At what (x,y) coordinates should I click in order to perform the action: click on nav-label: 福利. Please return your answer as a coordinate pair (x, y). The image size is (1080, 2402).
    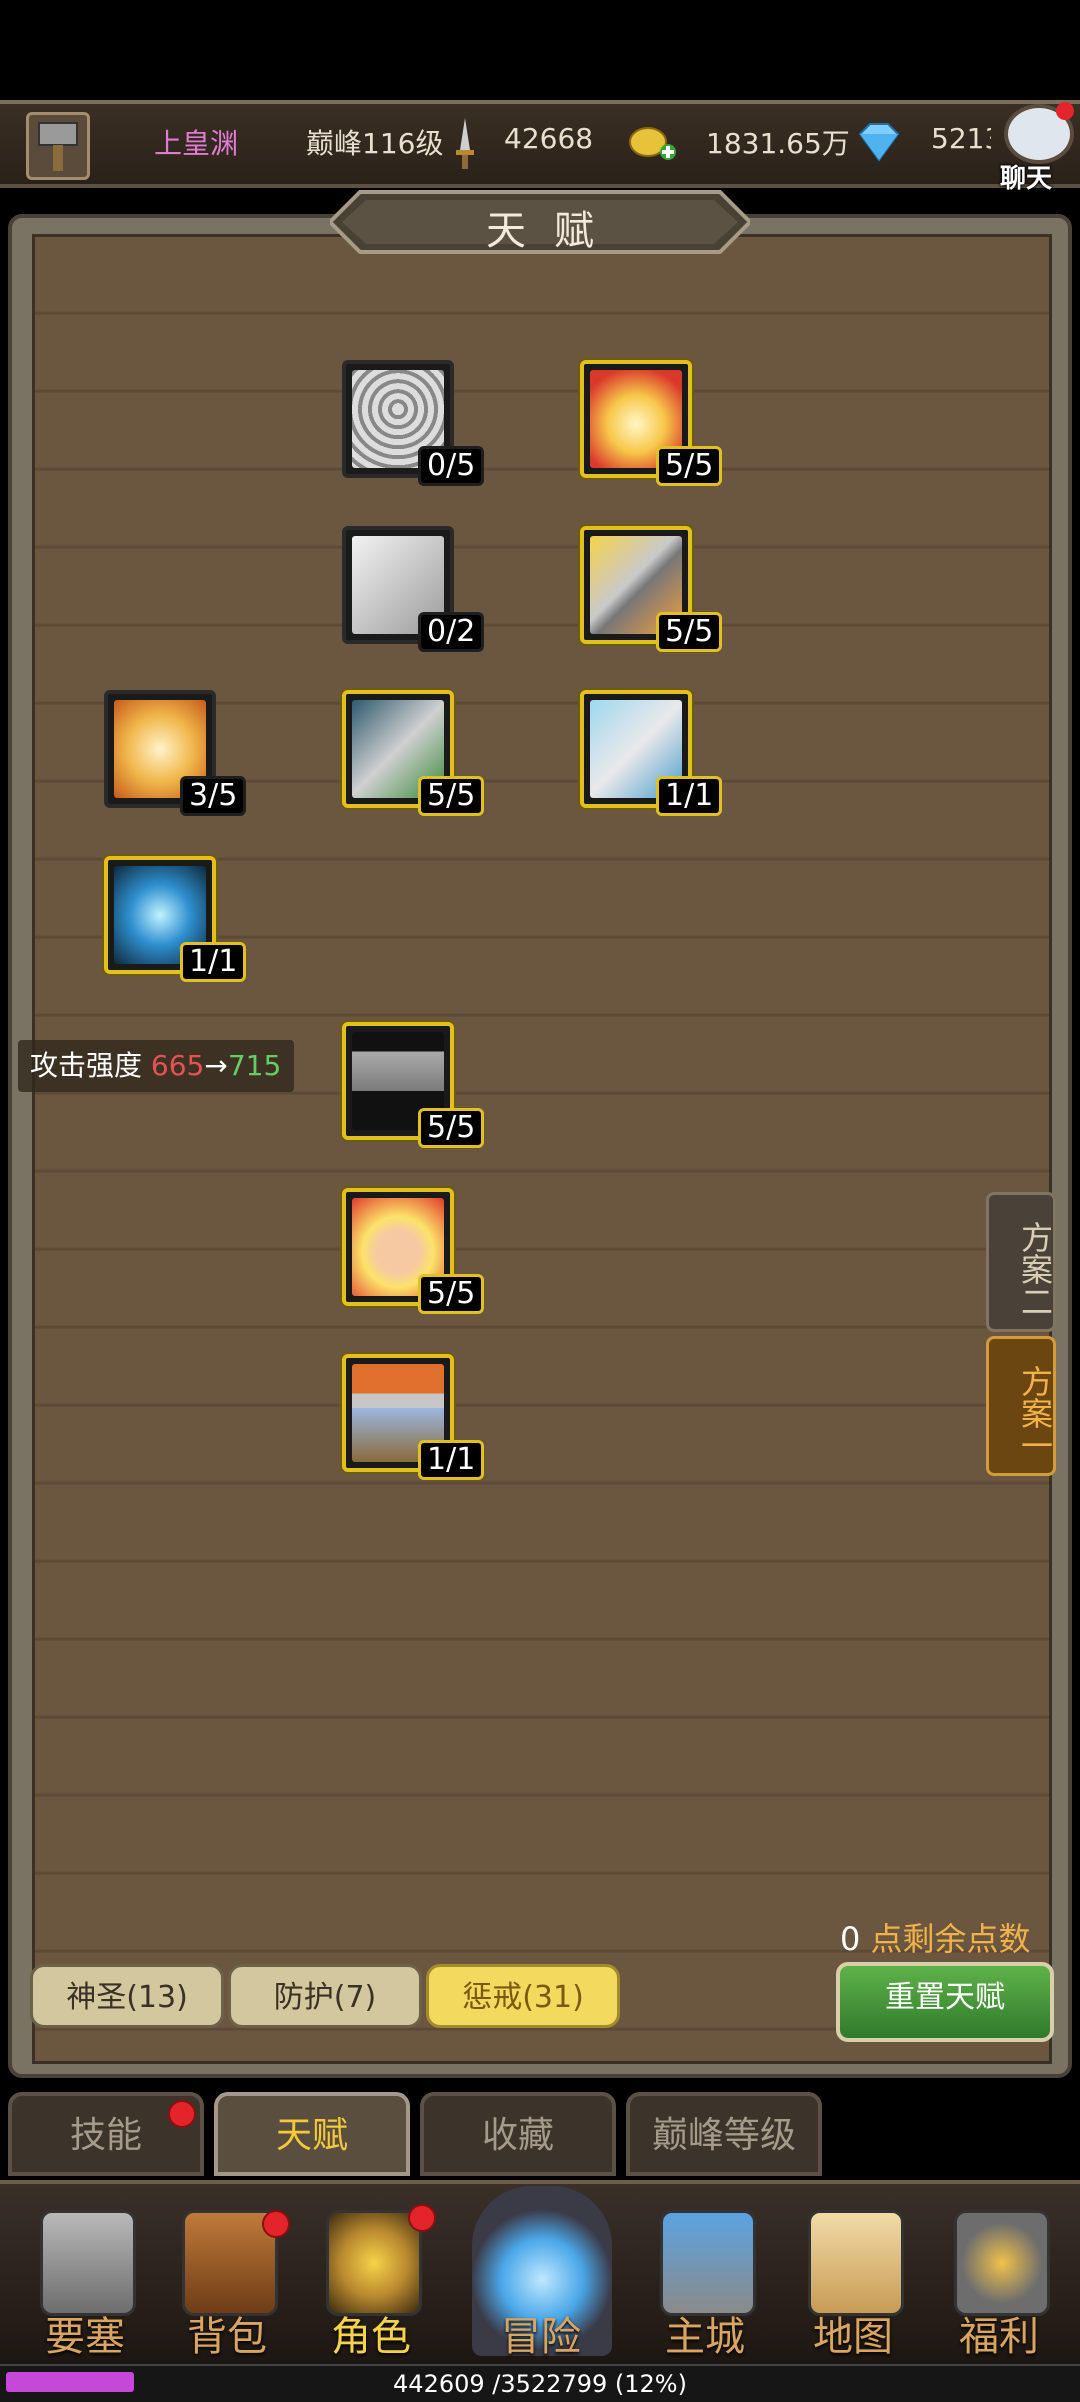
    Looking at the image, I should click on (999, 2337).